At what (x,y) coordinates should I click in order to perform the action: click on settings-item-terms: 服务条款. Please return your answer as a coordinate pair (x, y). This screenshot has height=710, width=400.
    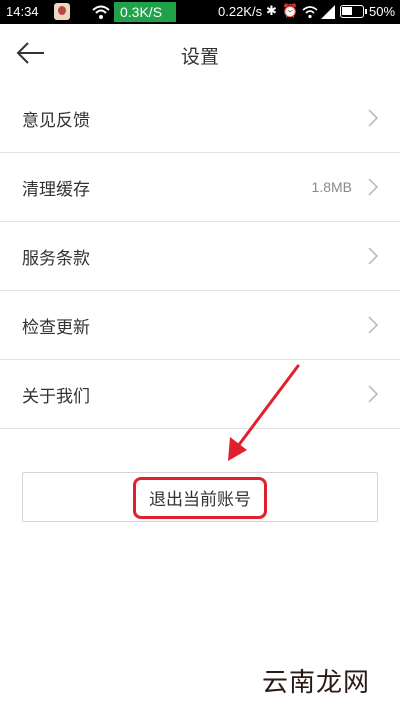
    Looking at the image, I should click on (200, 256).